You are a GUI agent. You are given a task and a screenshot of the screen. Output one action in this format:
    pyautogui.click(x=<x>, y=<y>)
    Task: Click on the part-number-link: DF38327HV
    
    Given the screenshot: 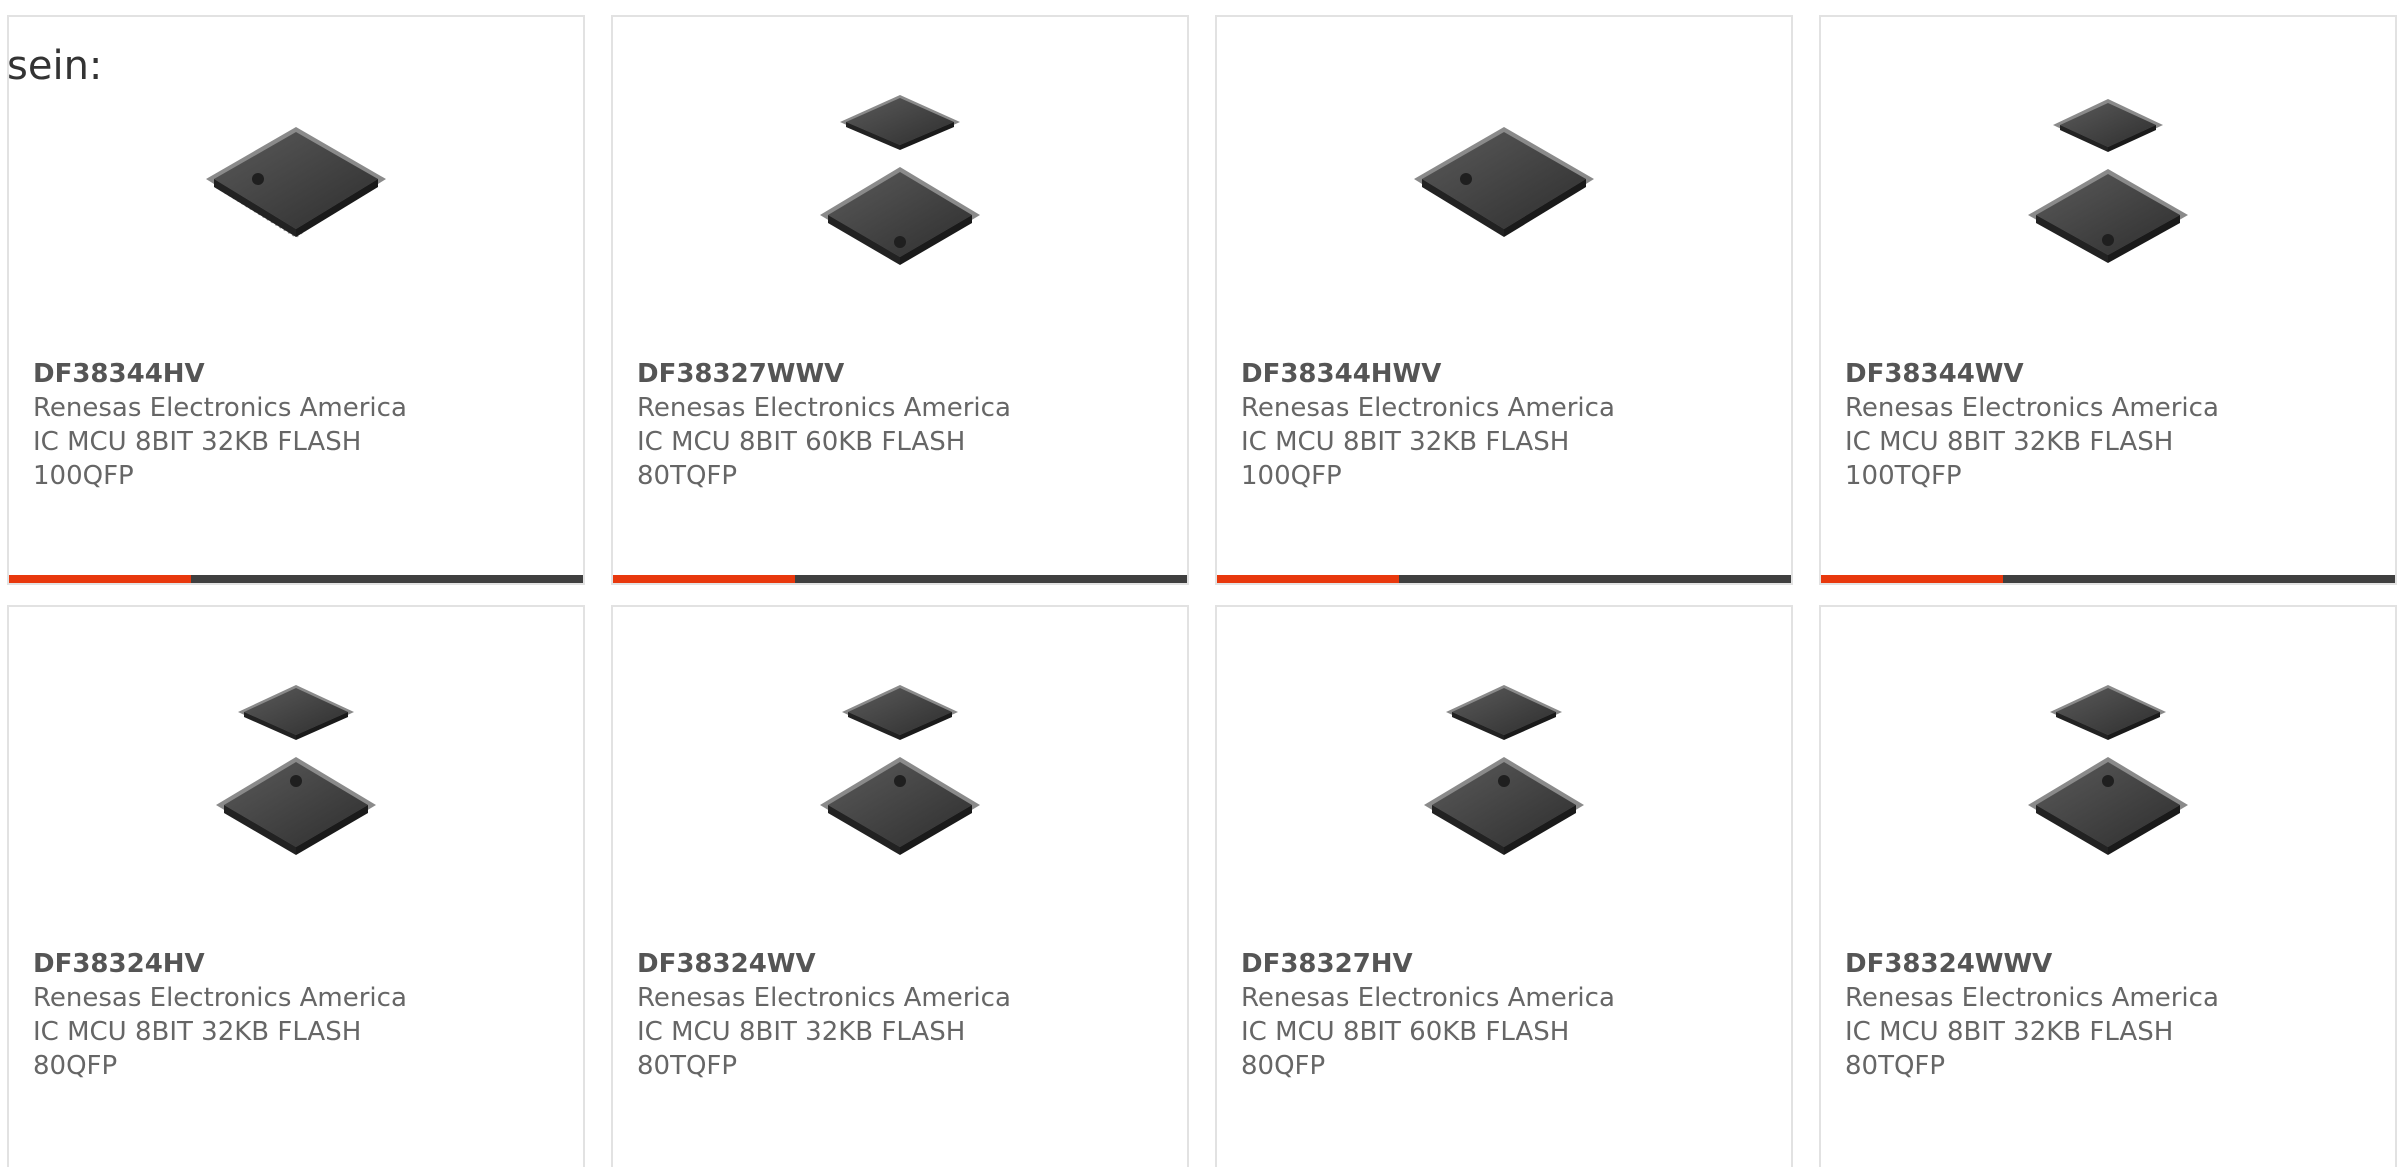 What is the action you would take?
    pyautogui.click(x=1451, y=964)
    